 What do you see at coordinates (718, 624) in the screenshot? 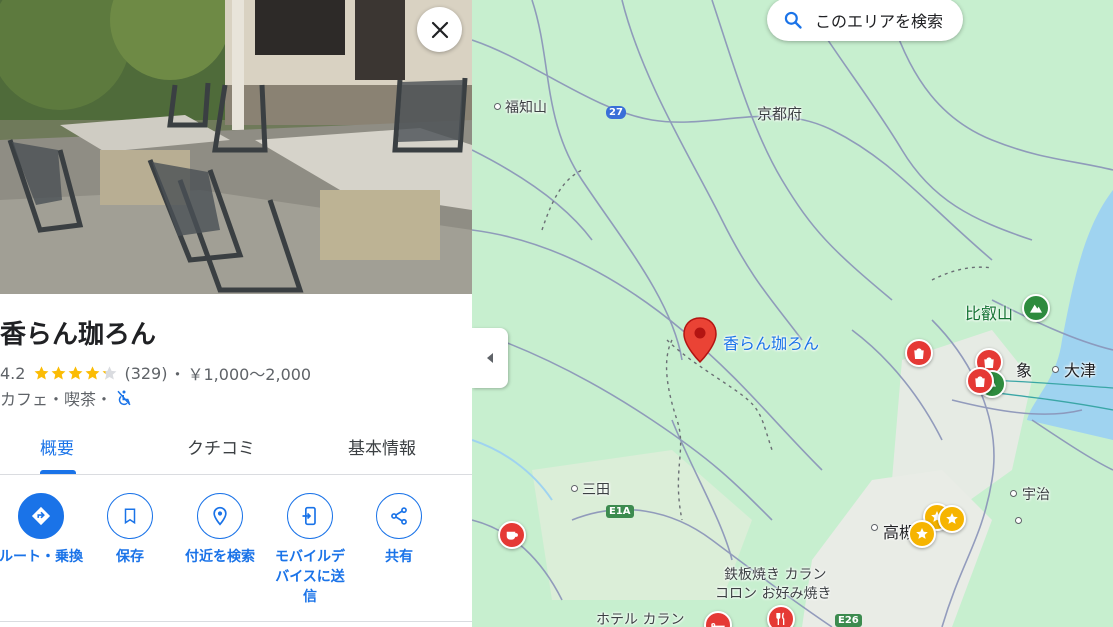
I see `bed-icon` at bounding box center [718, 624].